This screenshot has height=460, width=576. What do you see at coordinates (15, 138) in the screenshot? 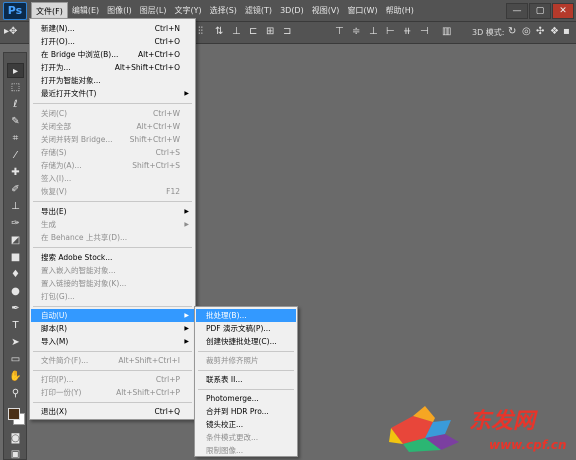
I see `crop-tool-icon: ⌗` at bounding box center [15, 138].